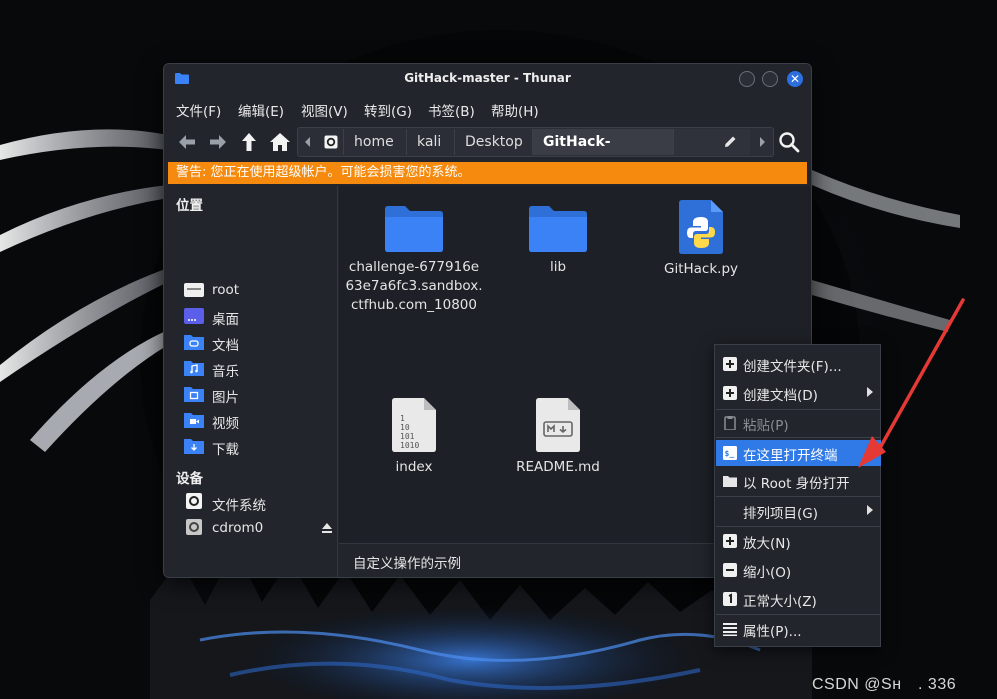 Image resolution: width=997 pixels, height=699 pixels. I want to click on watermark: CSDN @Sн . 336, so click(884, 684).